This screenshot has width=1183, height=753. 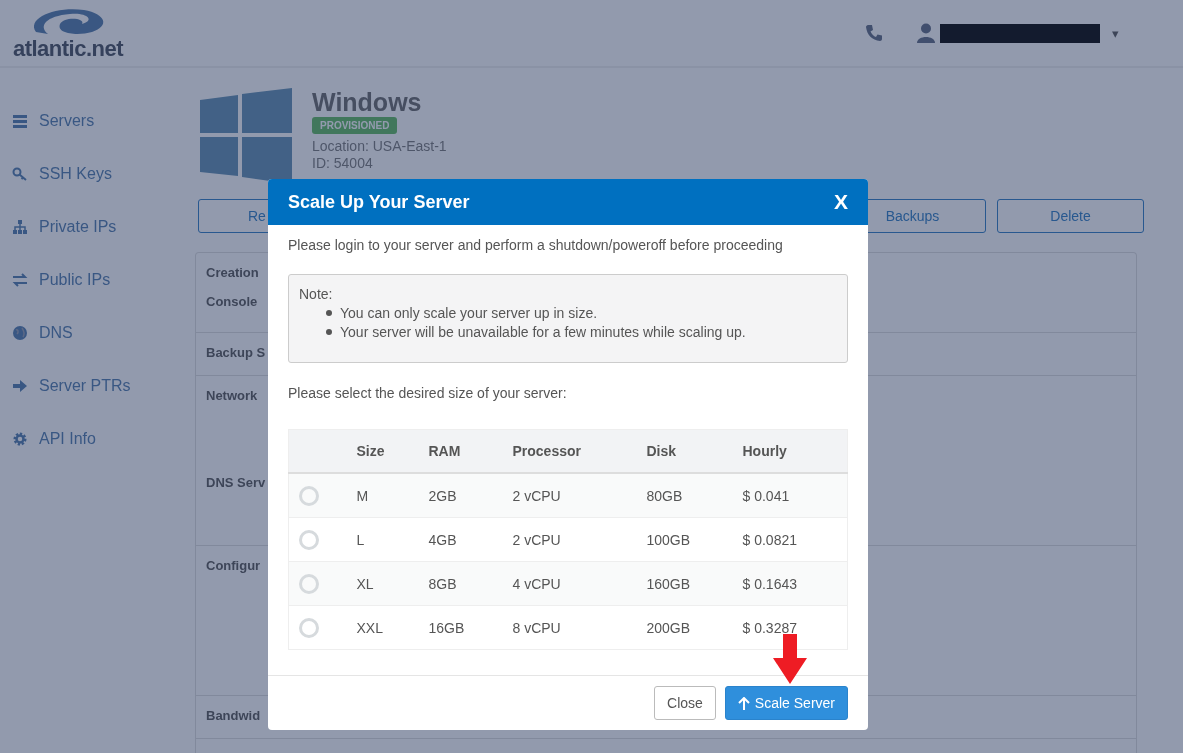 I want to click on column-header: Processor, so click(x=578, y=451).